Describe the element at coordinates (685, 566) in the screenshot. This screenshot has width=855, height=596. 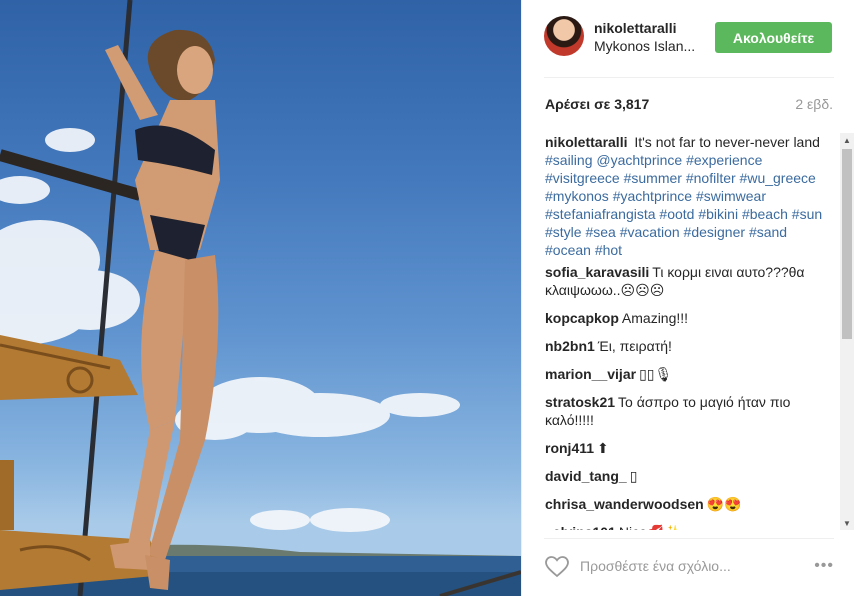
I see `add-comment-input` at that location.